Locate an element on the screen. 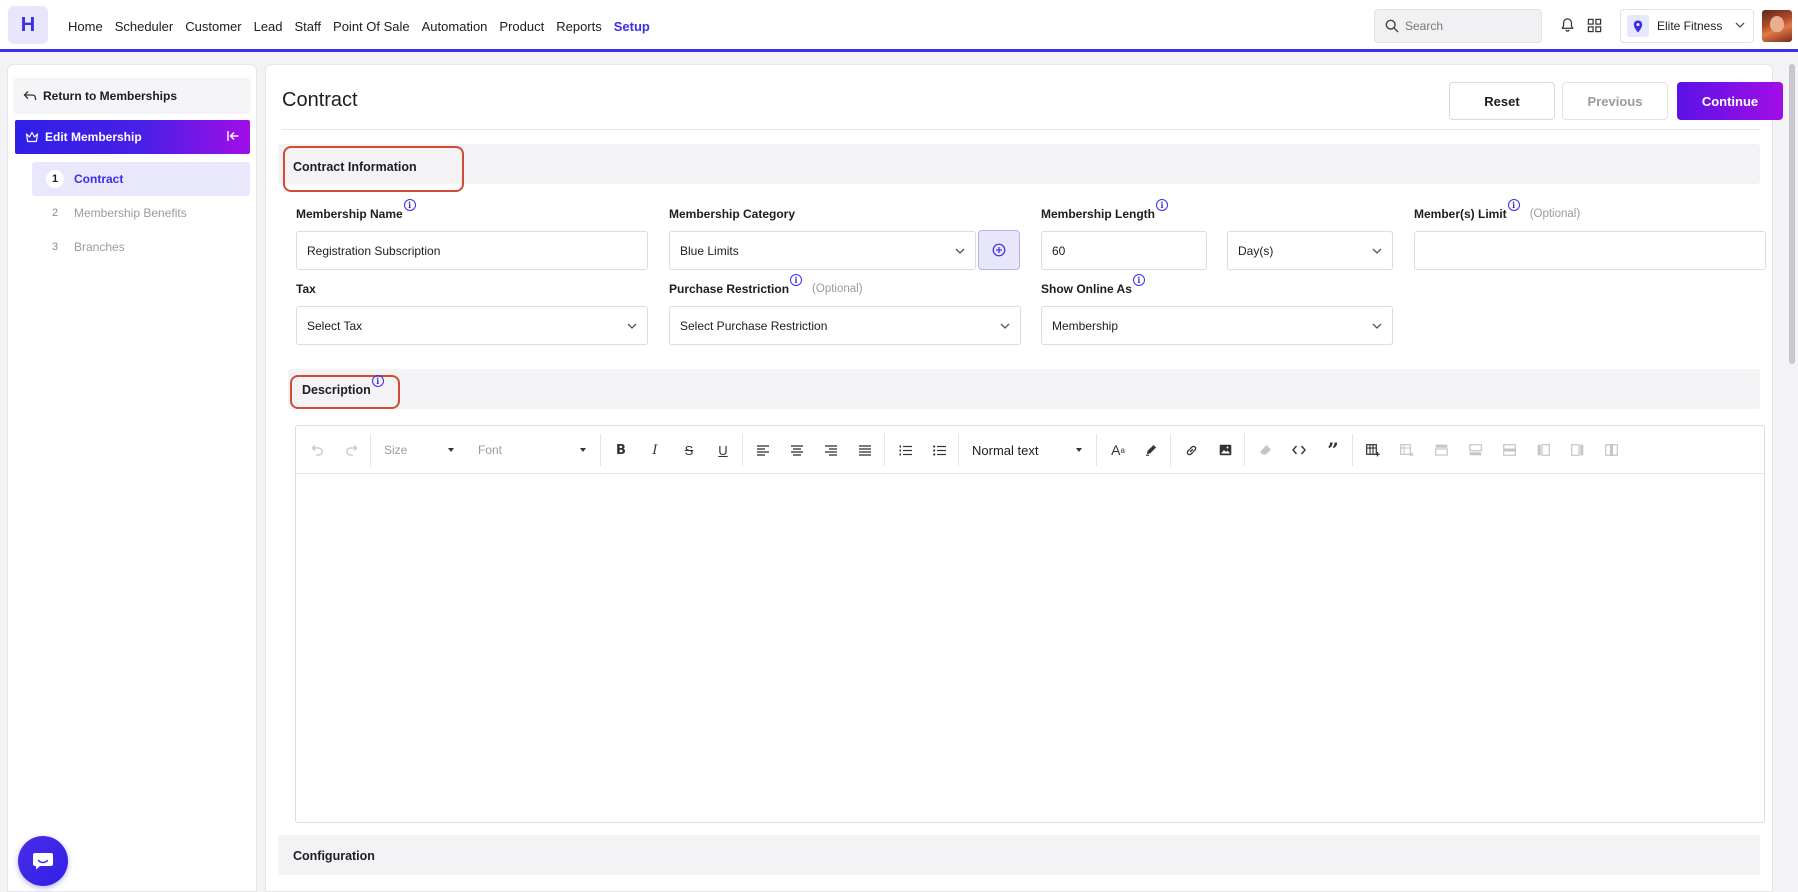  membership-length-input: 60 is located at coordinates (1124, 250).